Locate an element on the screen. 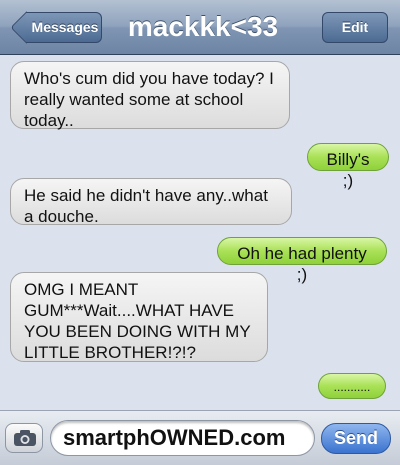  camera-button is located at coordinates (24, 438).